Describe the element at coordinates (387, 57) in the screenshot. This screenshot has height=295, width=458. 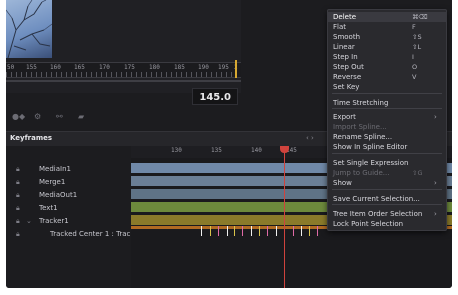
I see `context-menu-item: Step In I` at that location.